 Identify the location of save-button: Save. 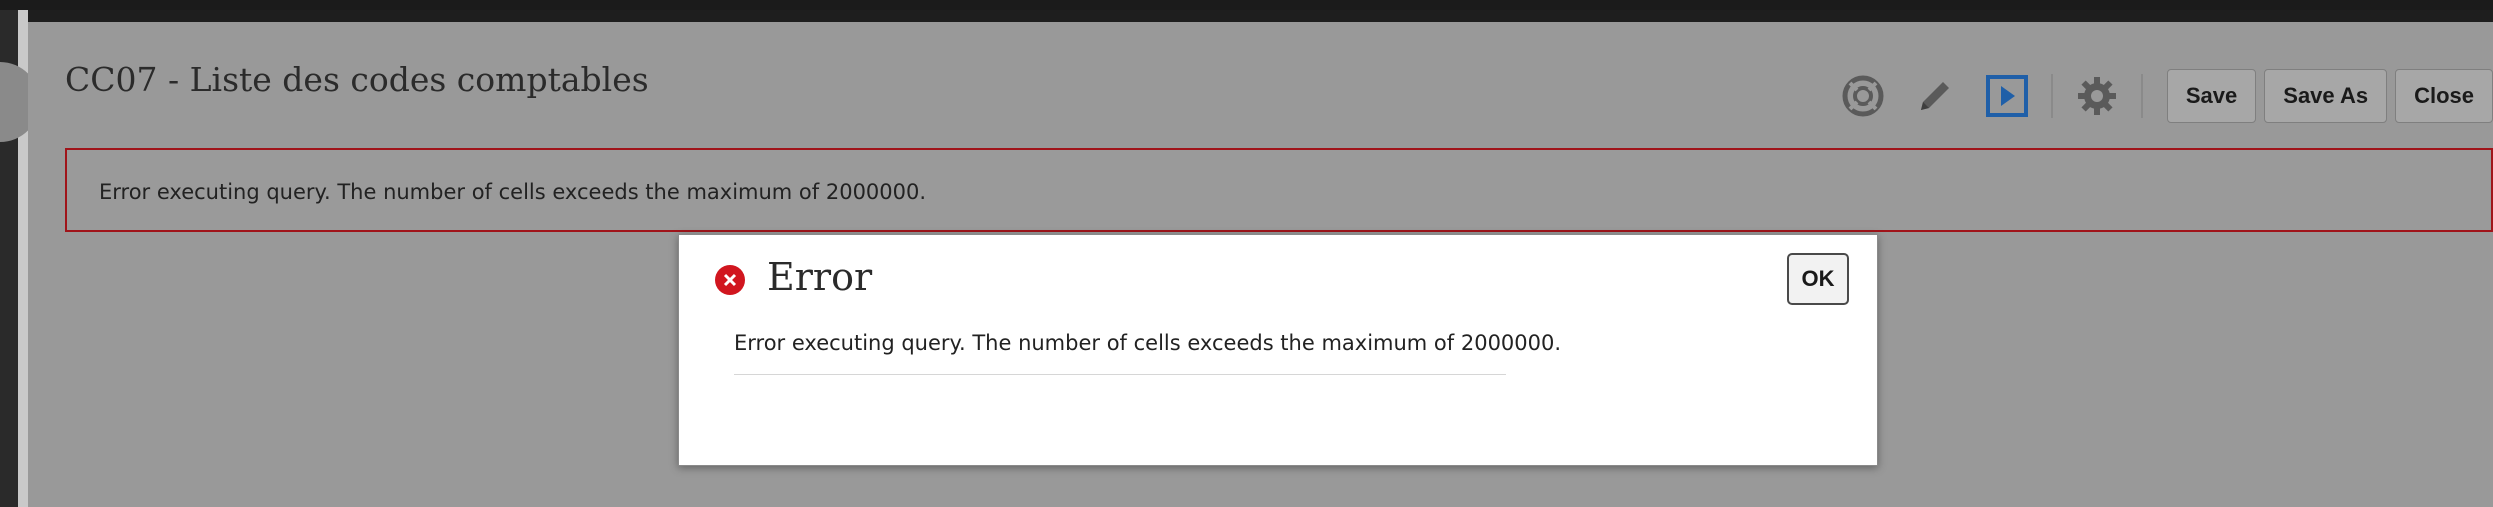
(2211, 96).